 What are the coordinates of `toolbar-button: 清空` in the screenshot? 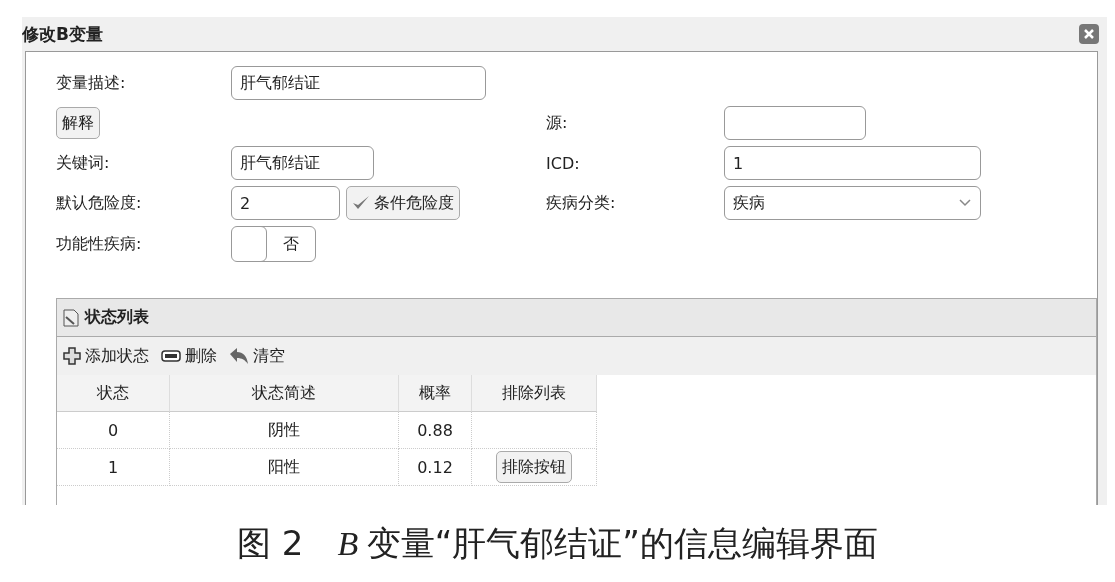 It's located at (257, 356).